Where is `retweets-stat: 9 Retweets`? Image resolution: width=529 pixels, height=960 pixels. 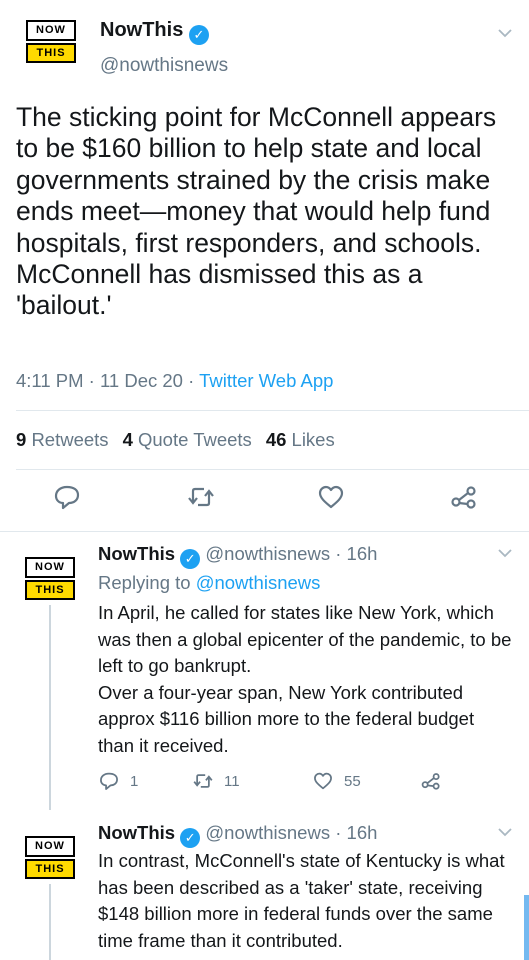 retweets-stat: 9 Retweets is located at coordinates (62, 439).